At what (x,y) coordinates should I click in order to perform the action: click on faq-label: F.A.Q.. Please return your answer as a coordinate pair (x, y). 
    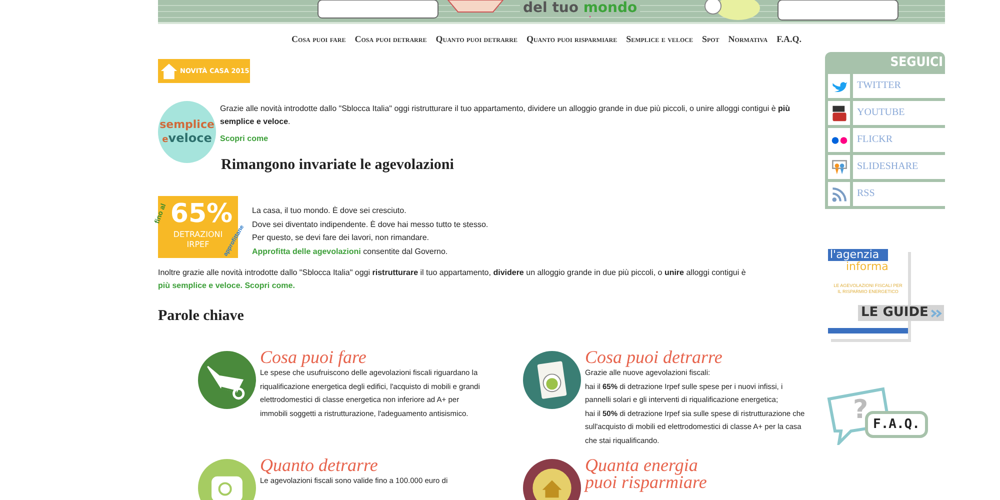
    Looking at the image, I should click on (896, 424).